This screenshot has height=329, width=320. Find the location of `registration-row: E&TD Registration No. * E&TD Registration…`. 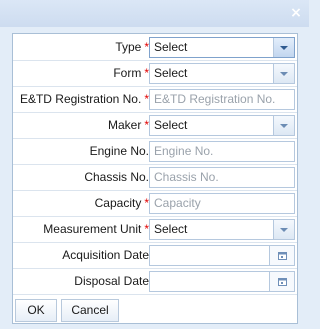

registration-row: E&TD Registration No. * E&TD Registration… is located at coordinates (155, 99).